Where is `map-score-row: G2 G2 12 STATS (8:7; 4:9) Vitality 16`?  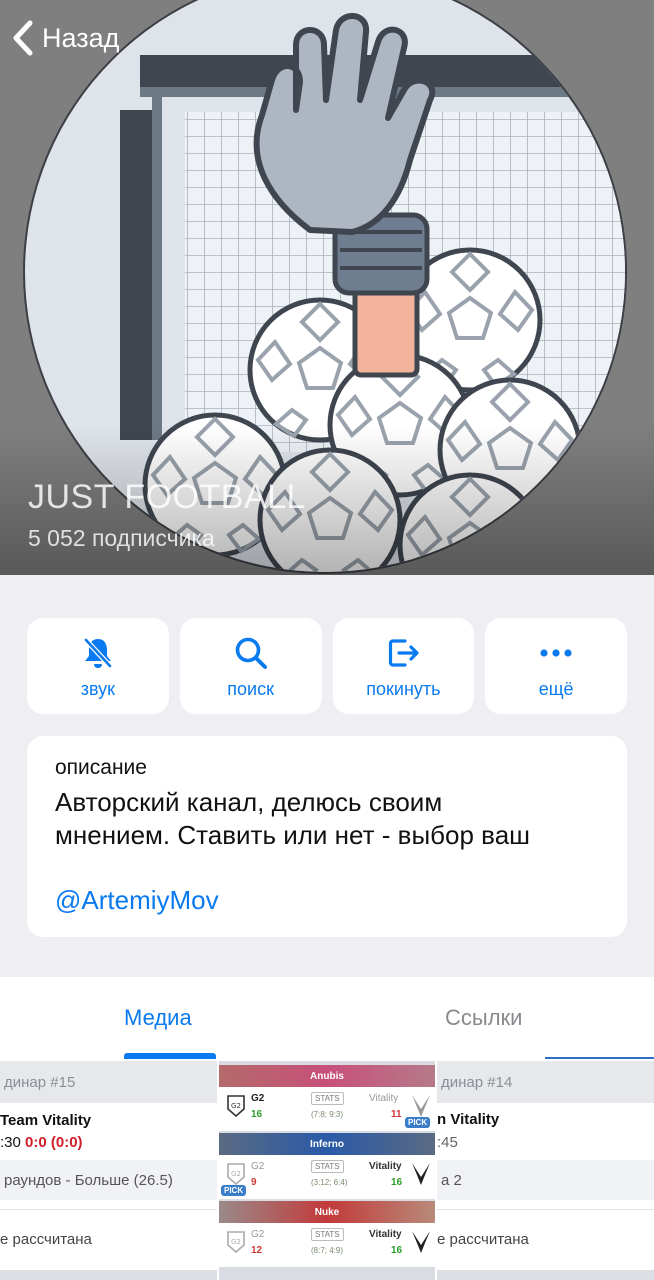 map-score-row: G2 G2 12 STATS (8:7; 4:9) Vitality 16 is located at coordinates (327, 1245).